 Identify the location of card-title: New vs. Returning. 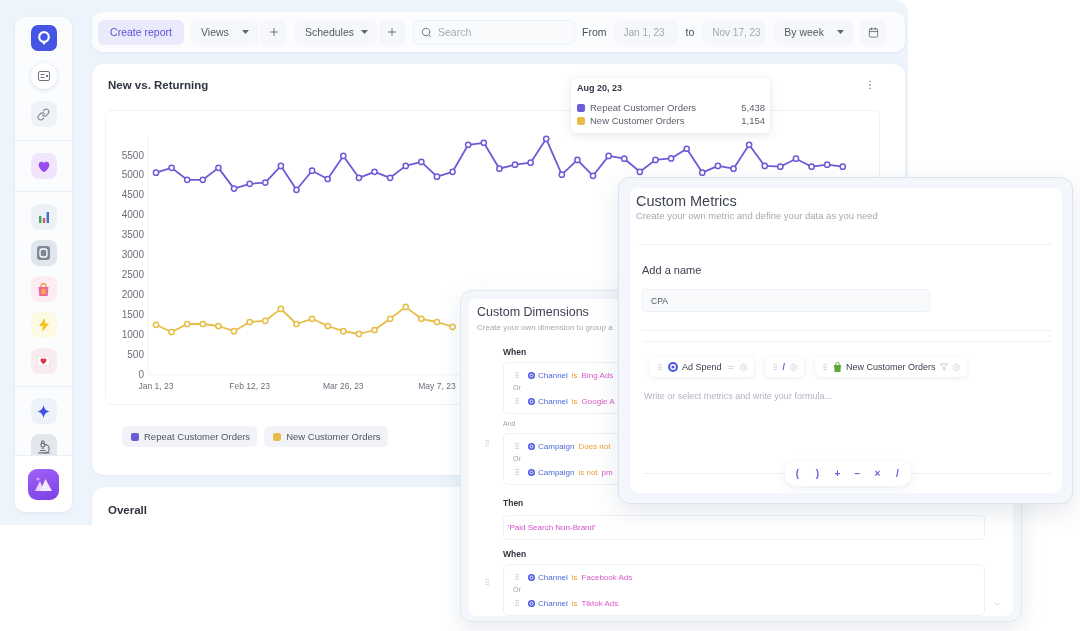
(158, 85).